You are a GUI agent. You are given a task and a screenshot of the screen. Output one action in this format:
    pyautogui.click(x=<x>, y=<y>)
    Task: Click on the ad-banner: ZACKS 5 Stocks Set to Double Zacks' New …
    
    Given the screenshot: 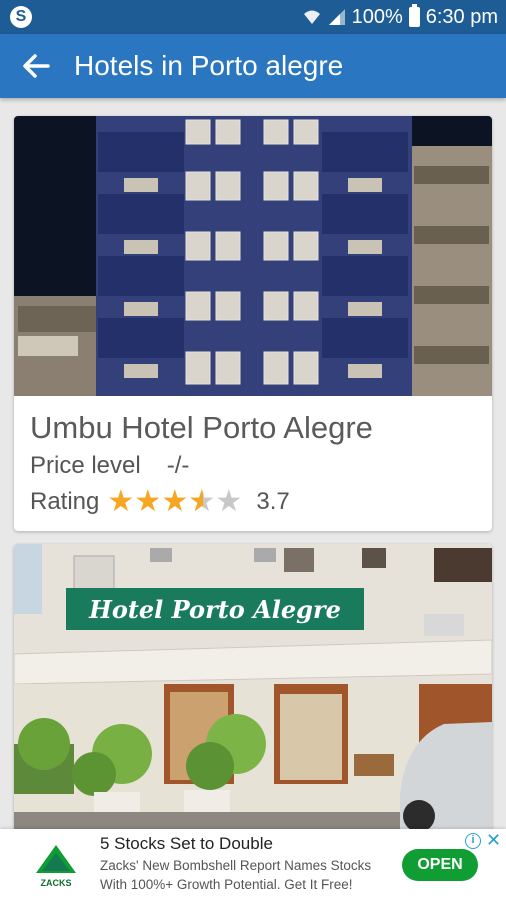 What is the action you would take?
    pyautogui.click(x=253, y=864)
    